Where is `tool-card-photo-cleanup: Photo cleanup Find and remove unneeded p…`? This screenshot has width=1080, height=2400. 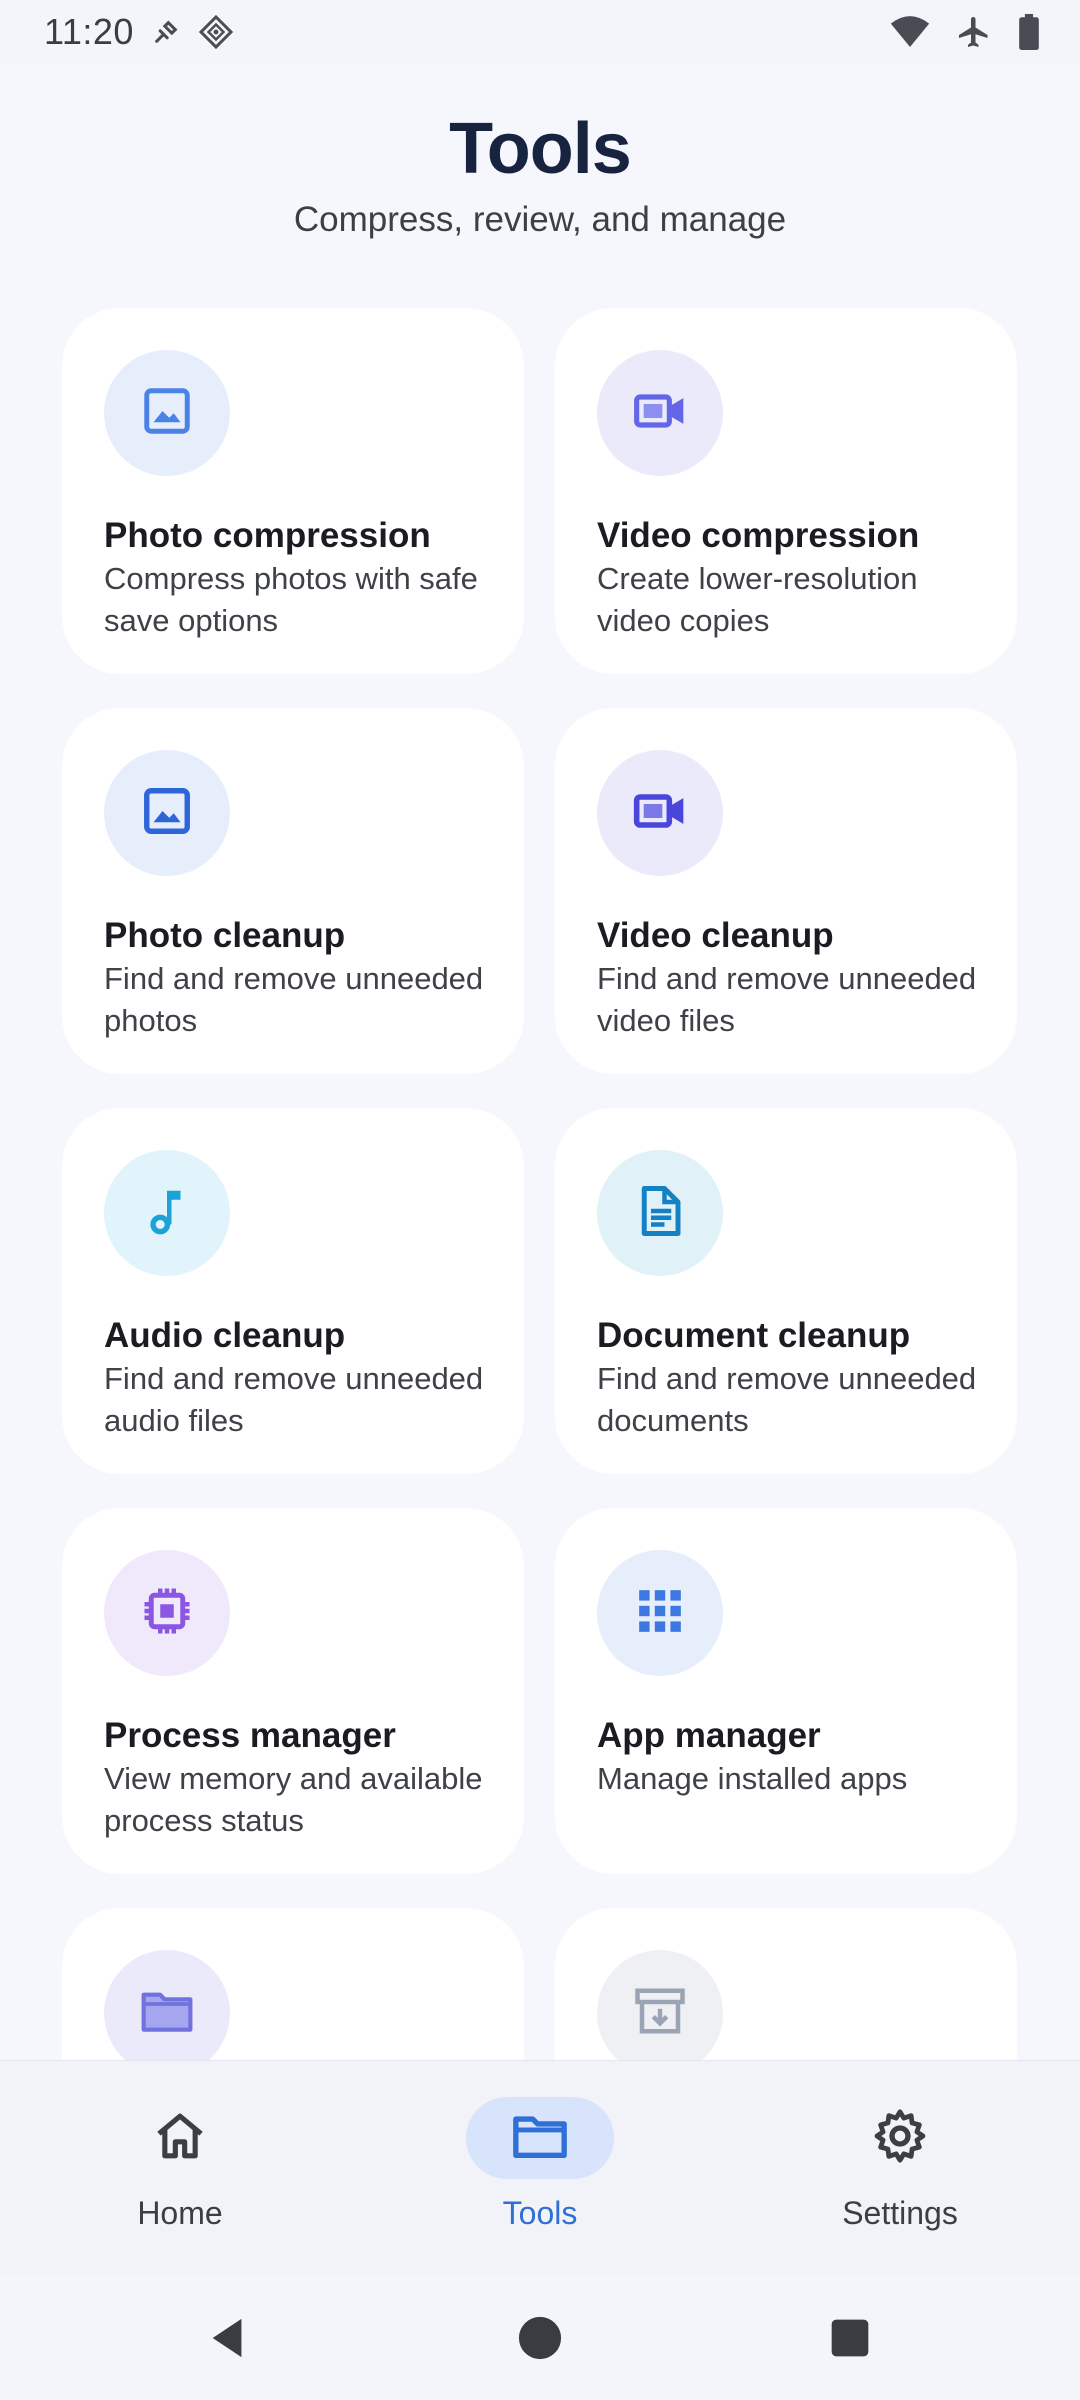 tool-card-photo-cleanup: Photo cleanup Find and remove unneeded p… is located at coordinates (293, 891).